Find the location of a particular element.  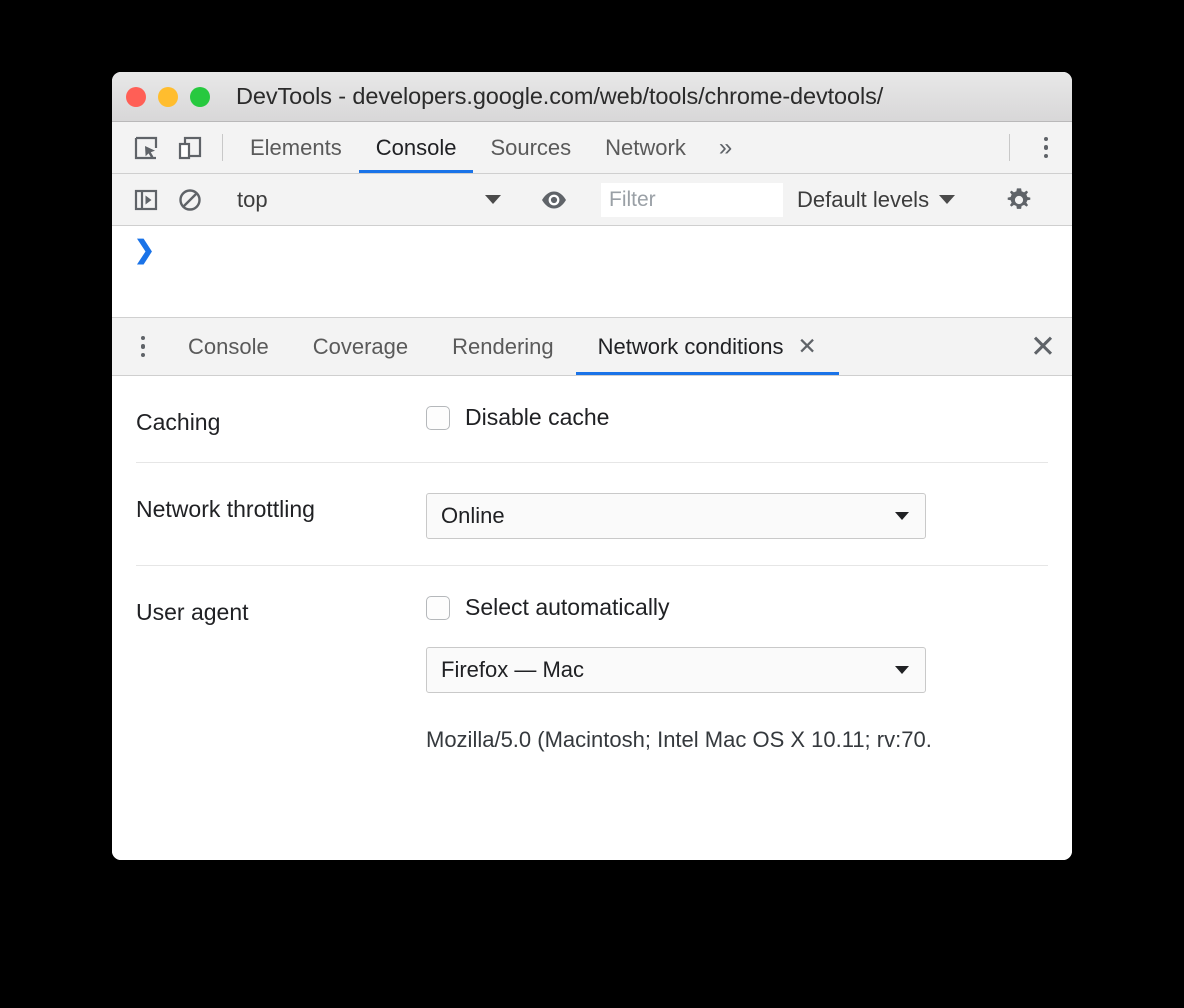

console-prompt-chevron-icon: ❯ is located at coordinates (144, 250).